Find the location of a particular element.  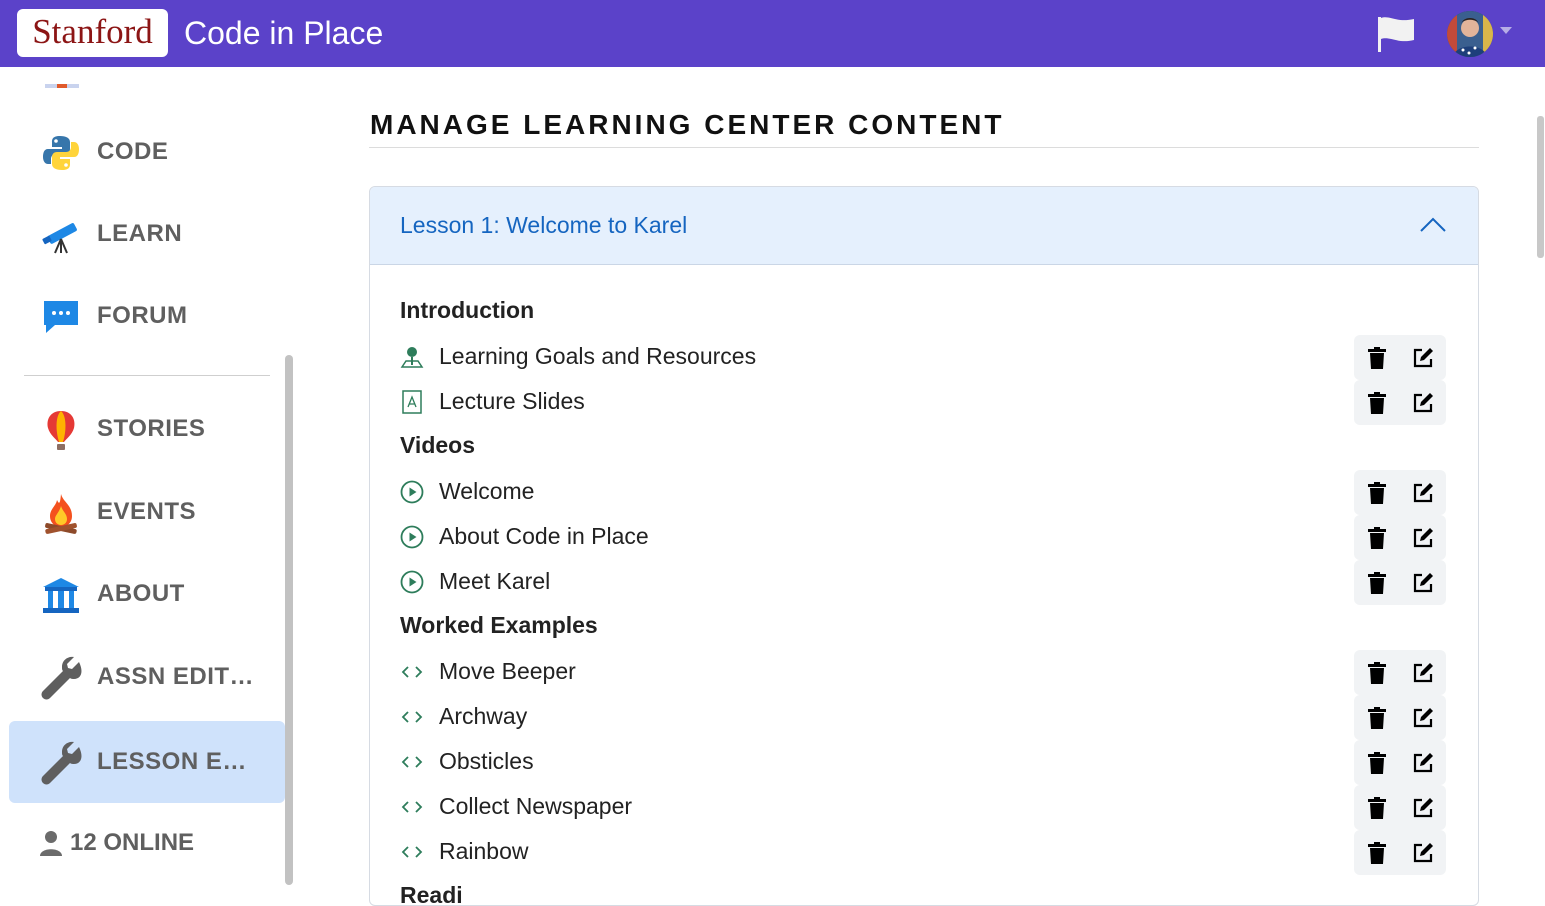

building-icon is located at coordinates (61, 595).